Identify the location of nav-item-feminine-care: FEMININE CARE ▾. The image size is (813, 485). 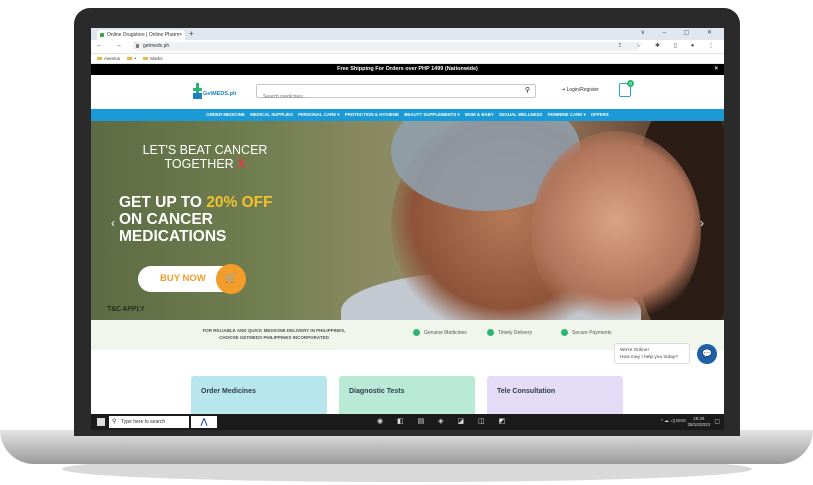
(567, 114).